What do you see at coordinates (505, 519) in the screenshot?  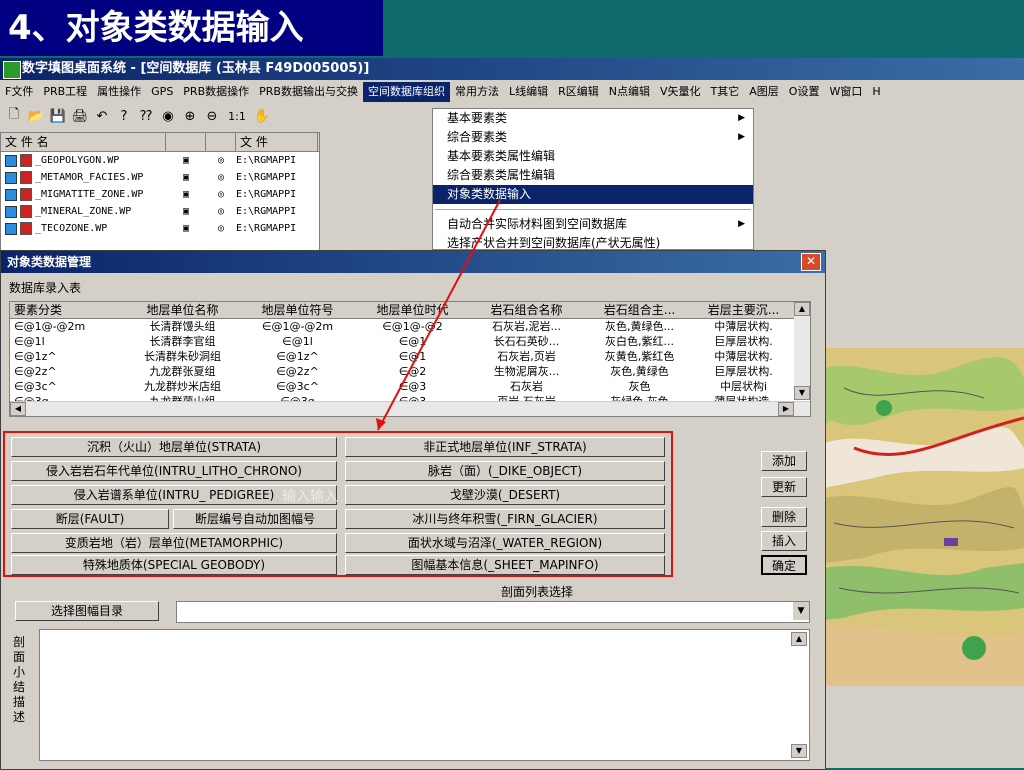 I see `firn-glacier-button: 冰川与终年积雪(_FIRN_GLACIER)` at bounding box center [505, 519].